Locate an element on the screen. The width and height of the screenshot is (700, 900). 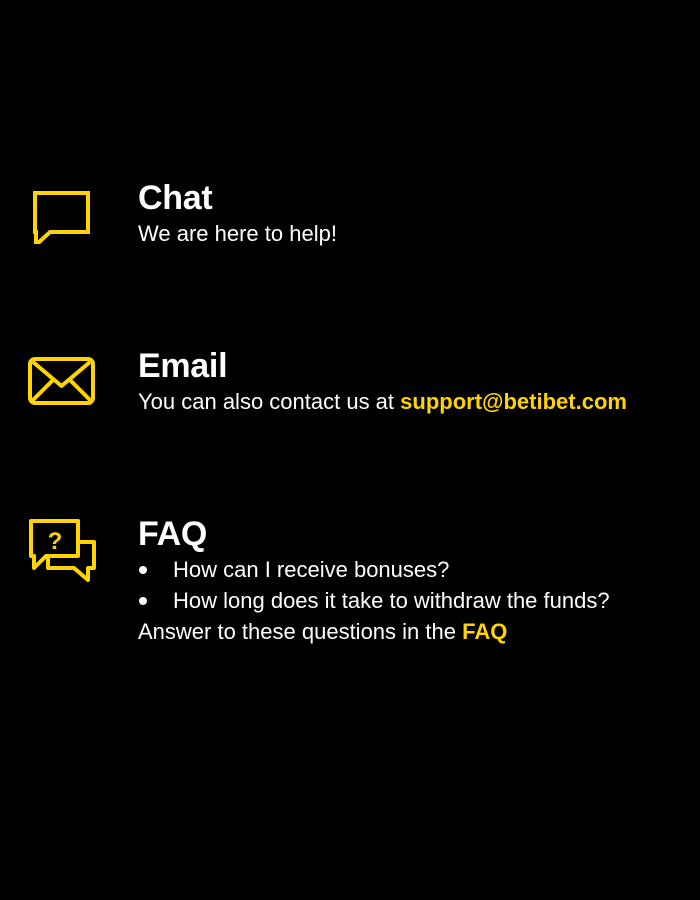
email-title: Email is located at coordinates (183, 366).